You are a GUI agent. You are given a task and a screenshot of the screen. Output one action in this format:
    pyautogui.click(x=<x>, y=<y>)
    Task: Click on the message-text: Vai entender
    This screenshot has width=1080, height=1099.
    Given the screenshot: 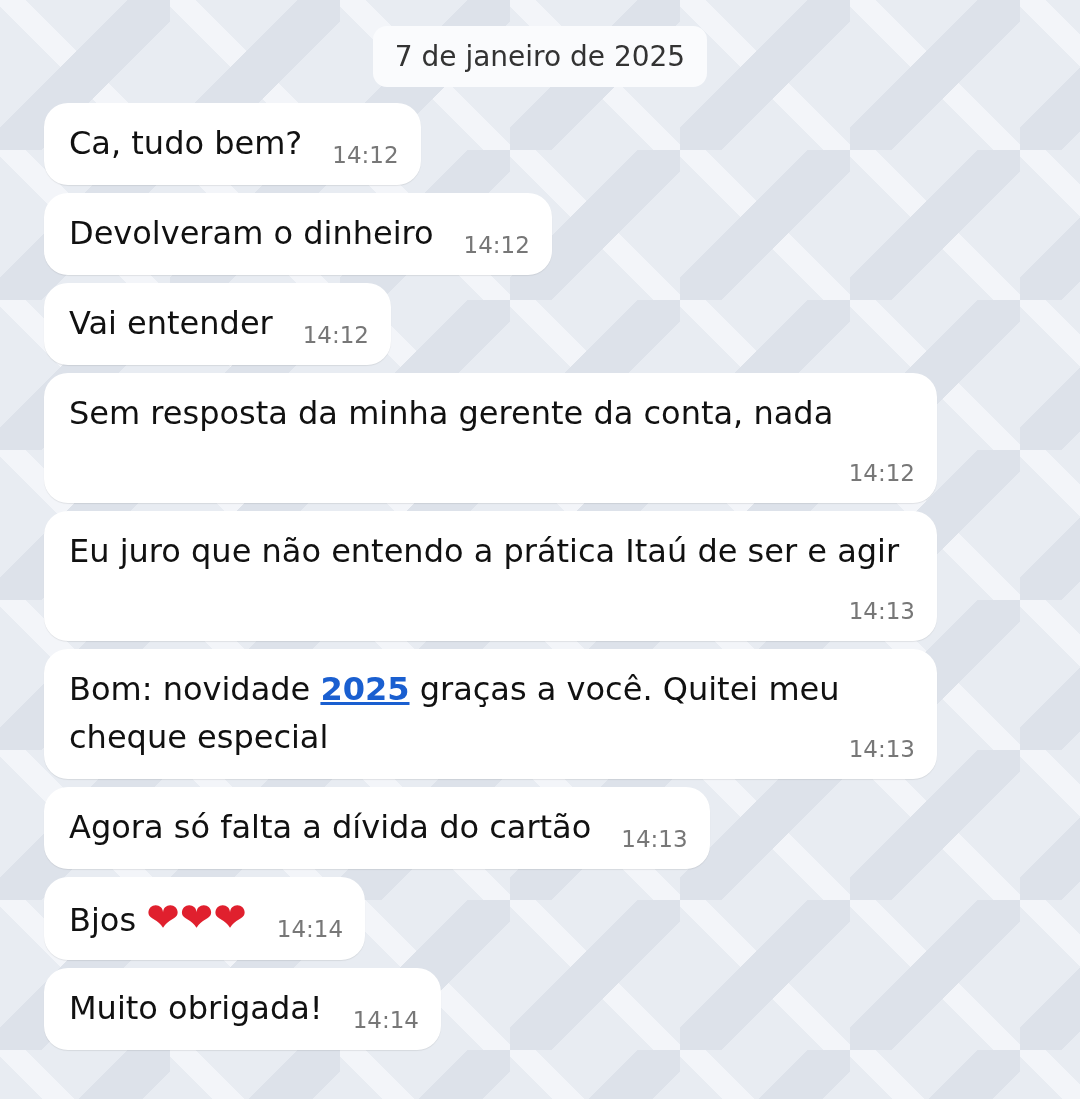 What is the action you would take?
    pyautogui.click(x=171, y=323)
    